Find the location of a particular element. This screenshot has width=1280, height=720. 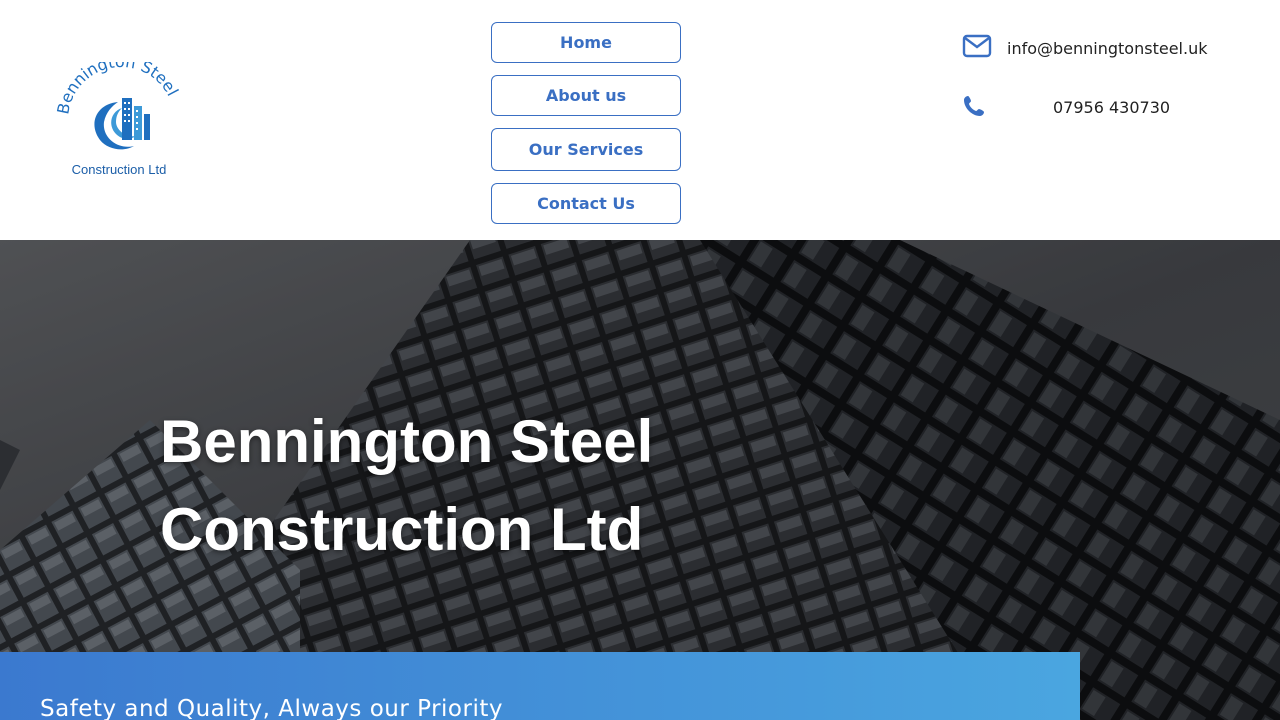

envelope-icon is located at coordinates (979, 49).